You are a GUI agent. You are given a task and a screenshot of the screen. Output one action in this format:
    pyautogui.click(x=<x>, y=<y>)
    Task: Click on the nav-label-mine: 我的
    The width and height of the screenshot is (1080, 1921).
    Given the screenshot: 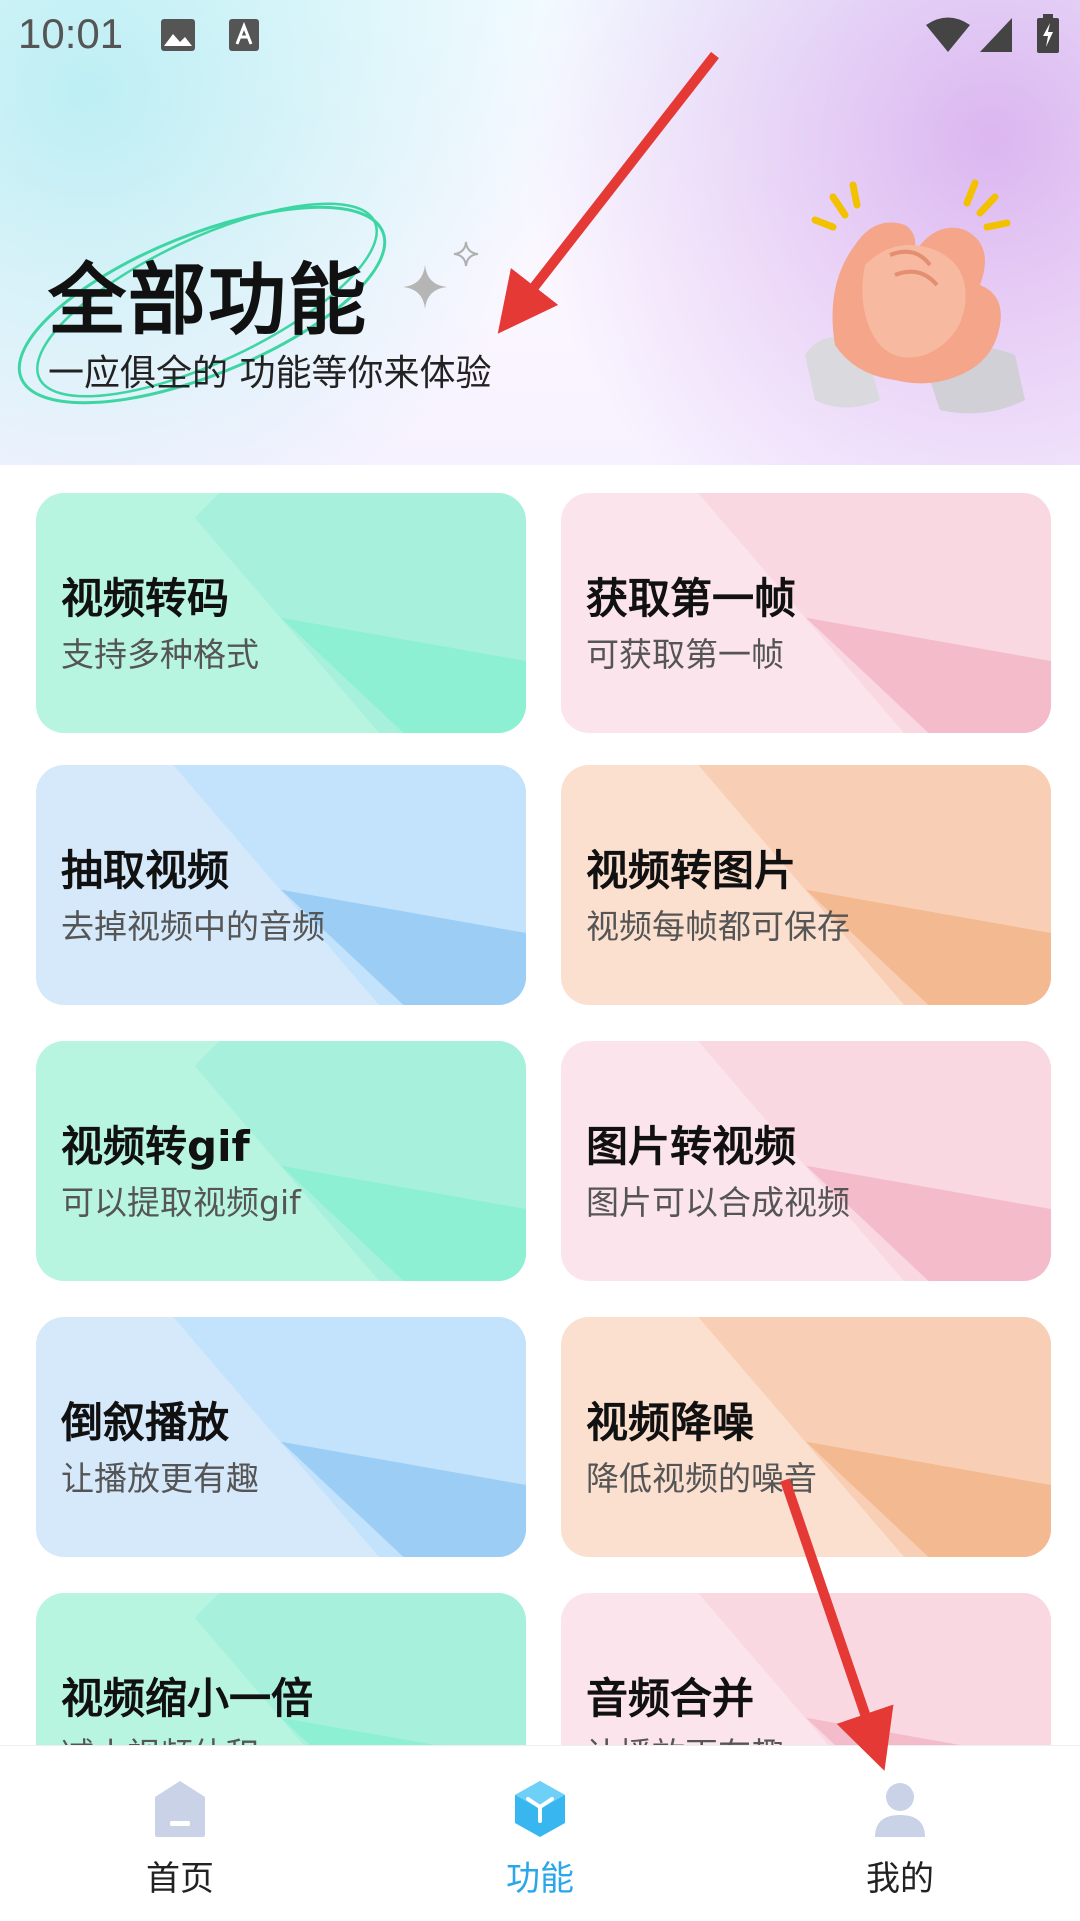 What is the action you would take?
    pyautogui.click(x=900, y=1879)
    